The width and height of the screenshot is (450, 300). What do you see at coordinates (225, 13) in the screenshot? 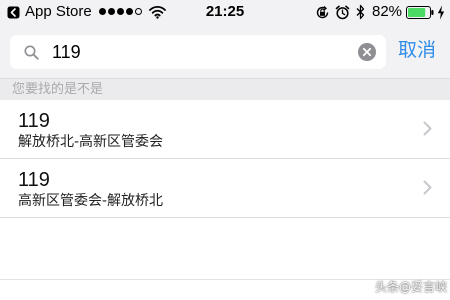
I see `status-bar: App Store 21:25 82%` at bounding box center [225, 13].